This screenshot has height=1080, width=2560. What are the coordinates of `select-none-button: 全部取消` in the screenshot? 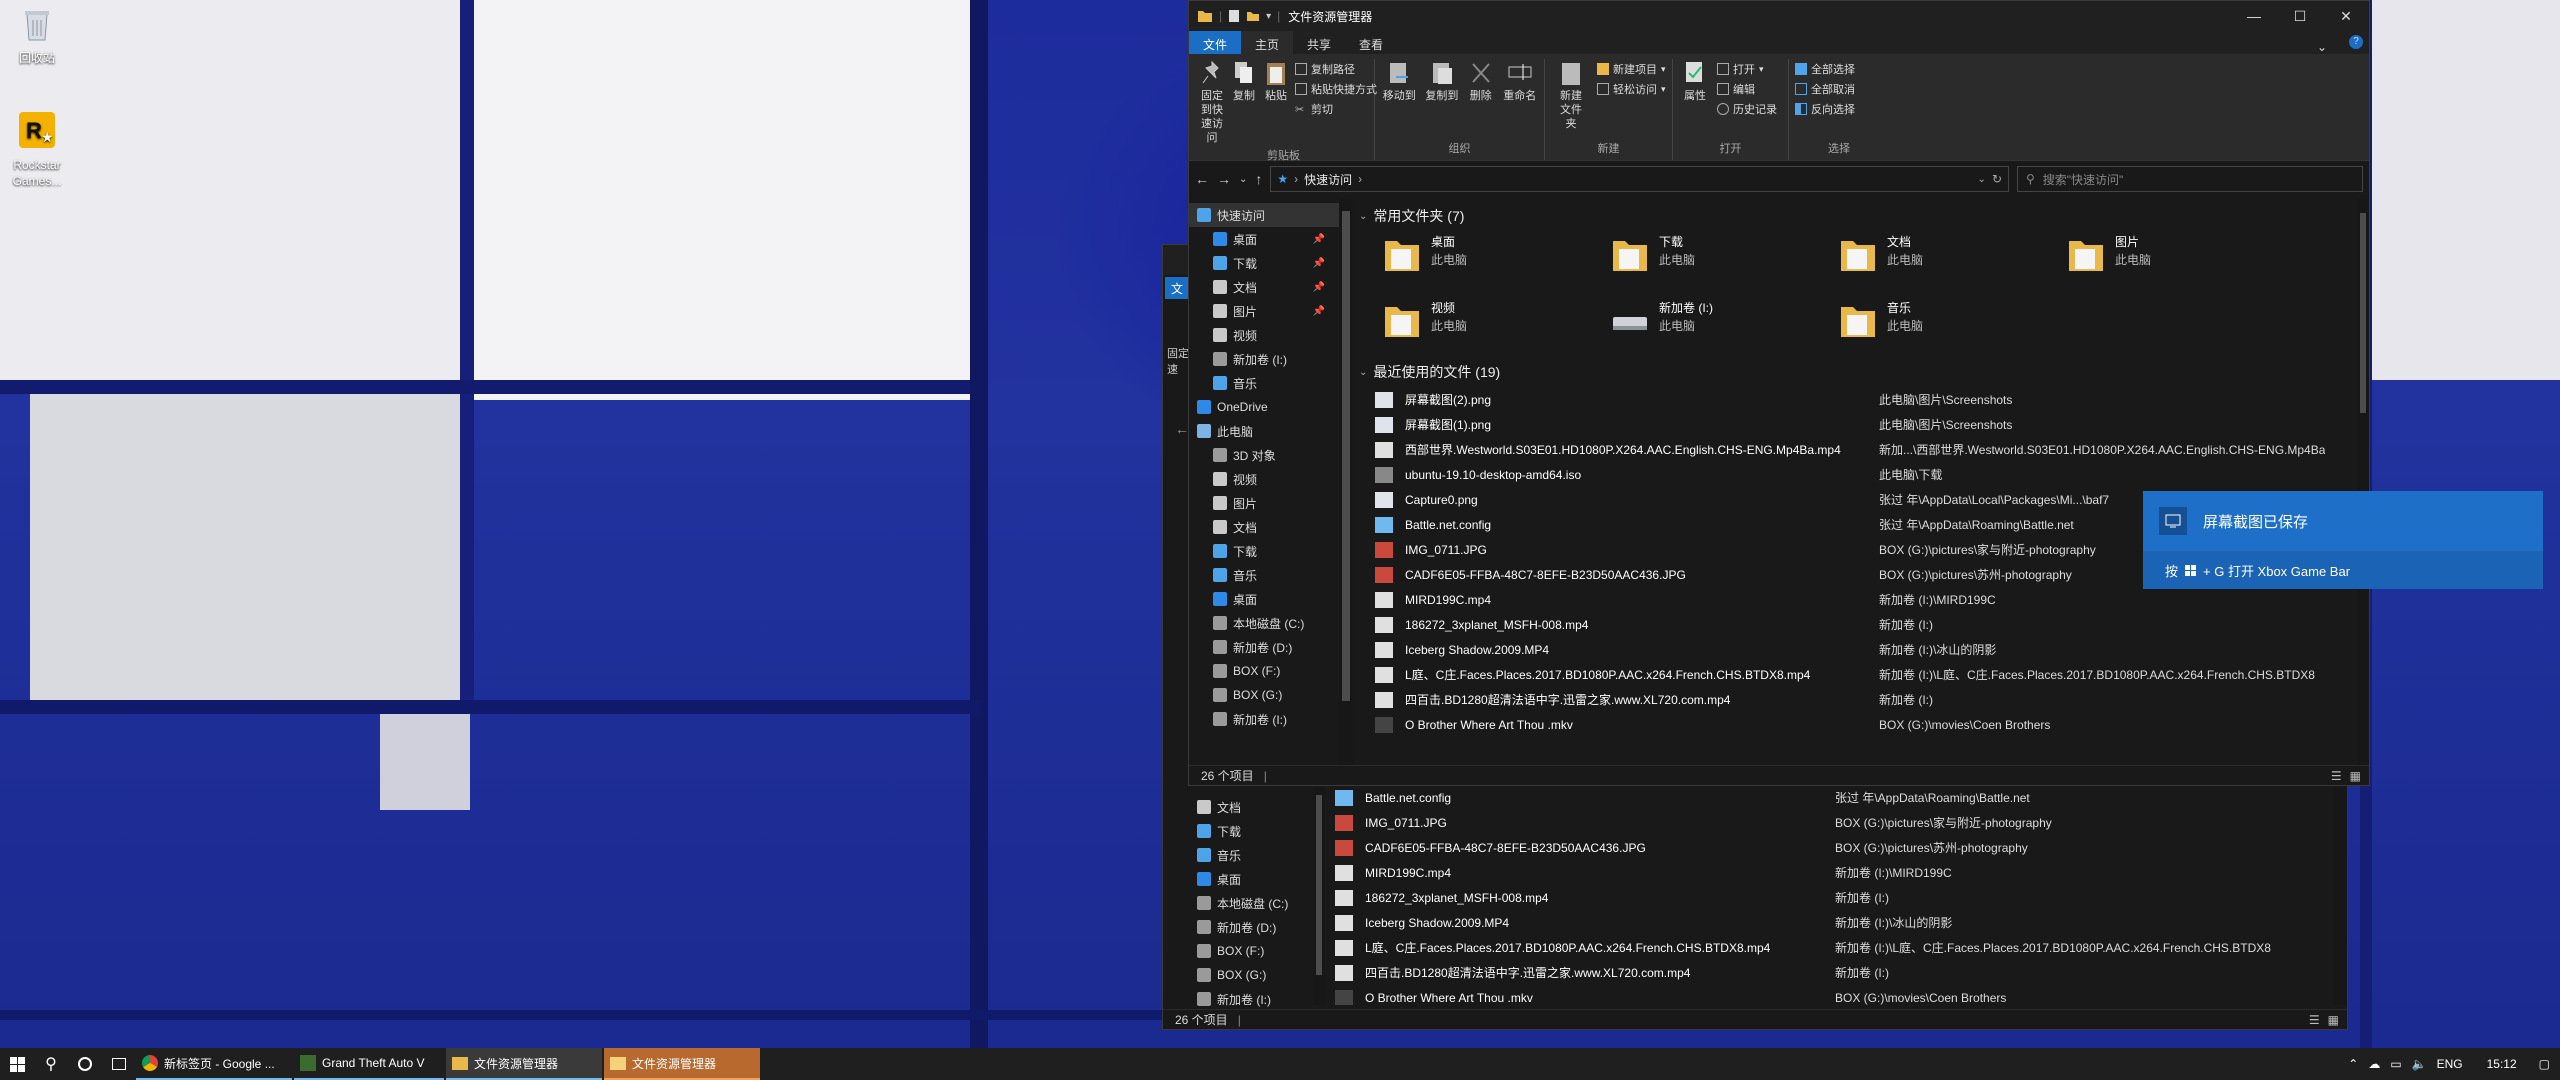 It's located at (1825, 89).